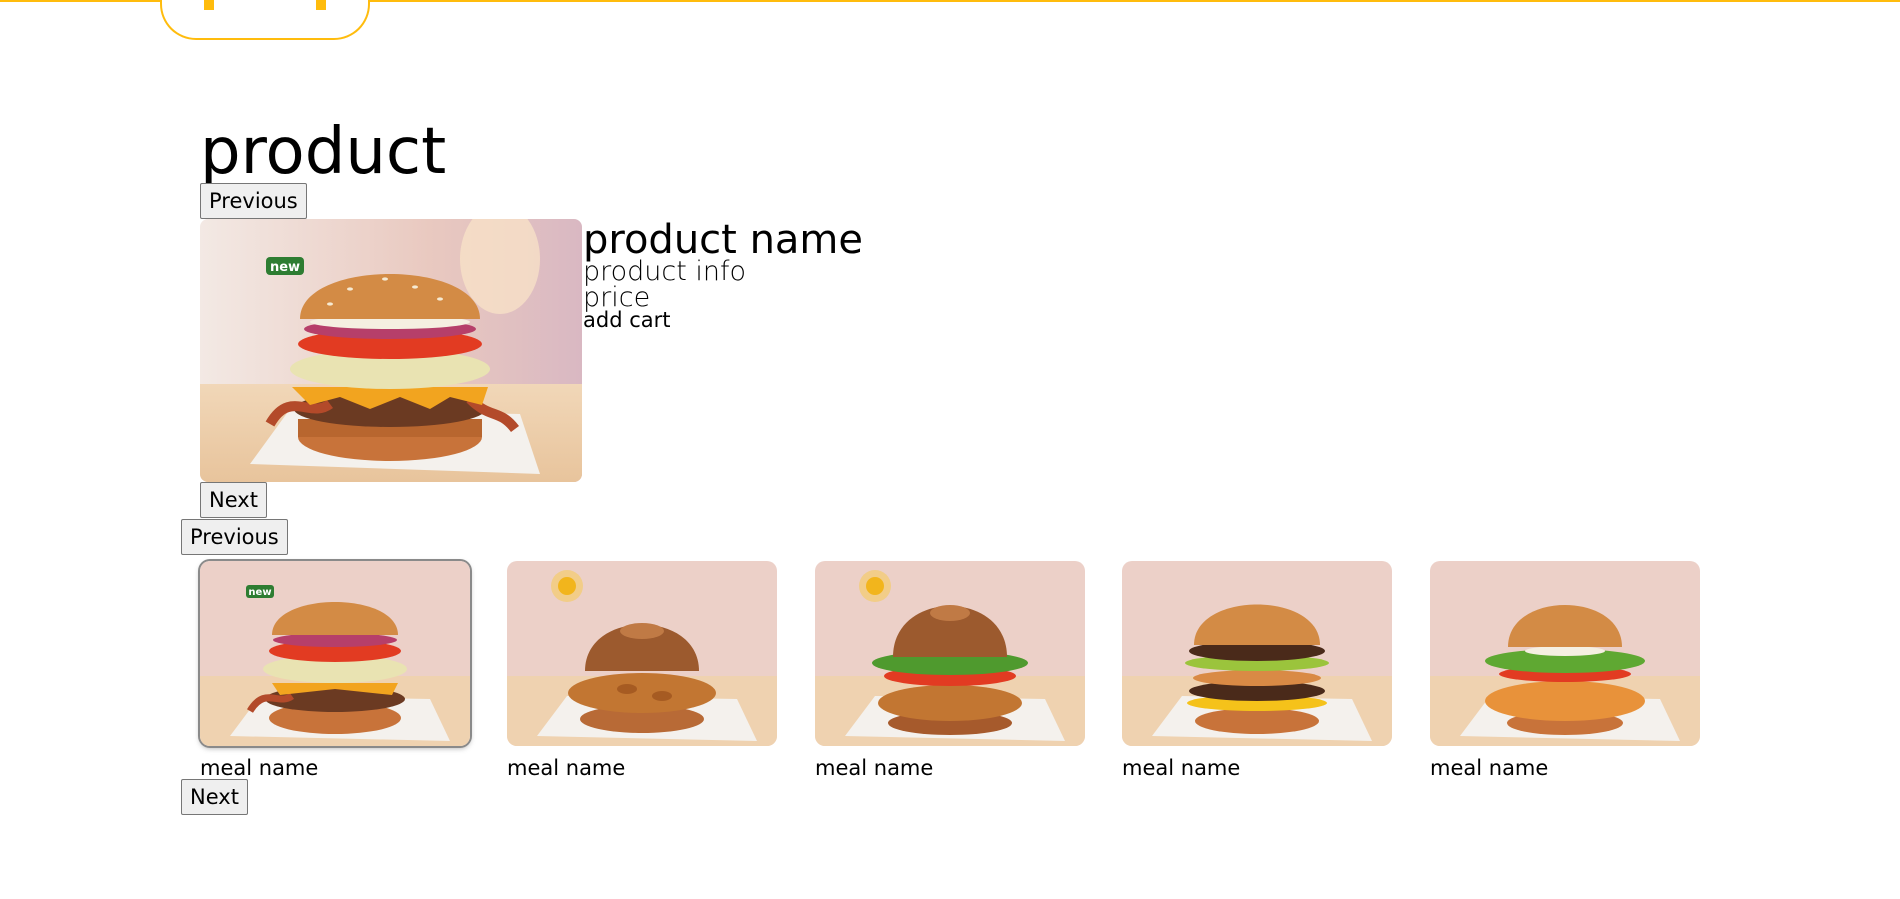 This screenshot has height=899, width=1900. I want to click on chicken-lettuce-burger-image, so click(1565, 653).